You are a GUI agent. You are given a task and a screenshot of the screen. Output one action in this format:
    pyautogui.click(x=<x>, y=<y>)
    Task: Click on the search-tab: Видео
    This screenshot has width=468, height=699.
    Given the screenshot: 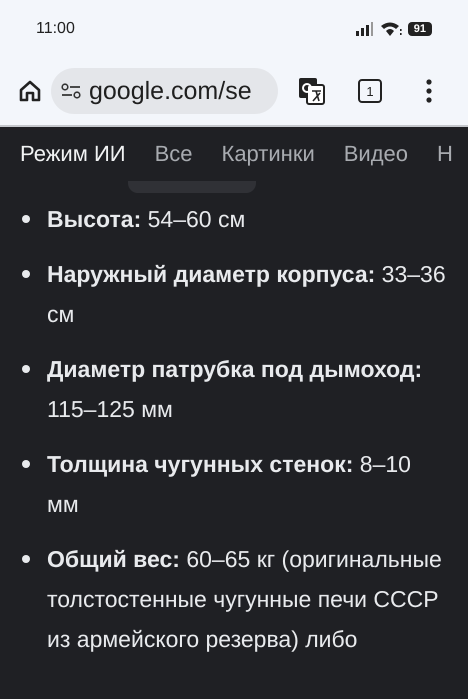 What is the action you would take?
    pyautogui.click(x=376, y=161)
    